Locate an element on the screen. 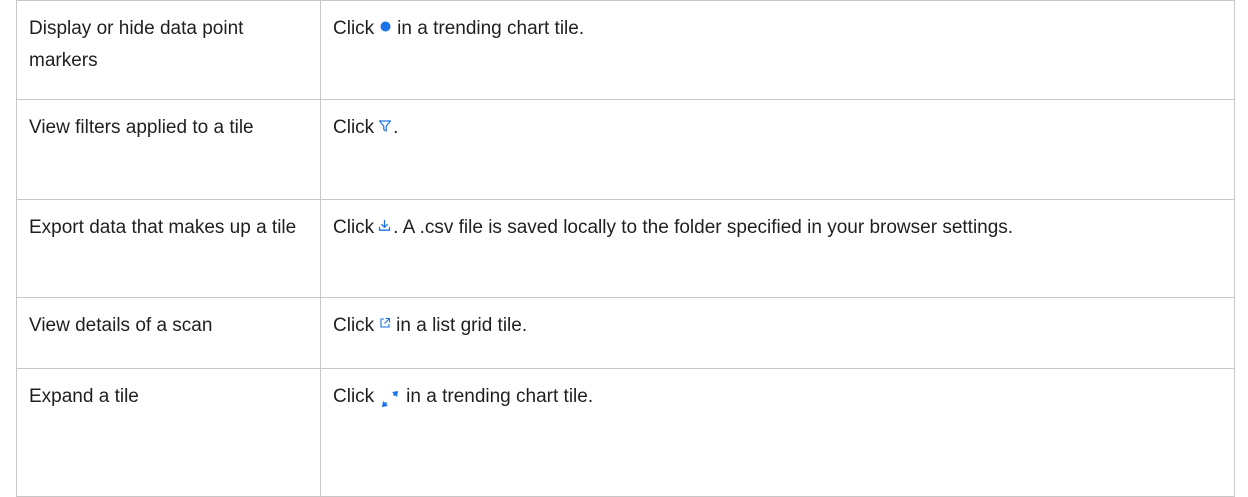 The image size is (1248, 497). task-cell: Export data that makes up a tile is located at coordinates (168, 248).